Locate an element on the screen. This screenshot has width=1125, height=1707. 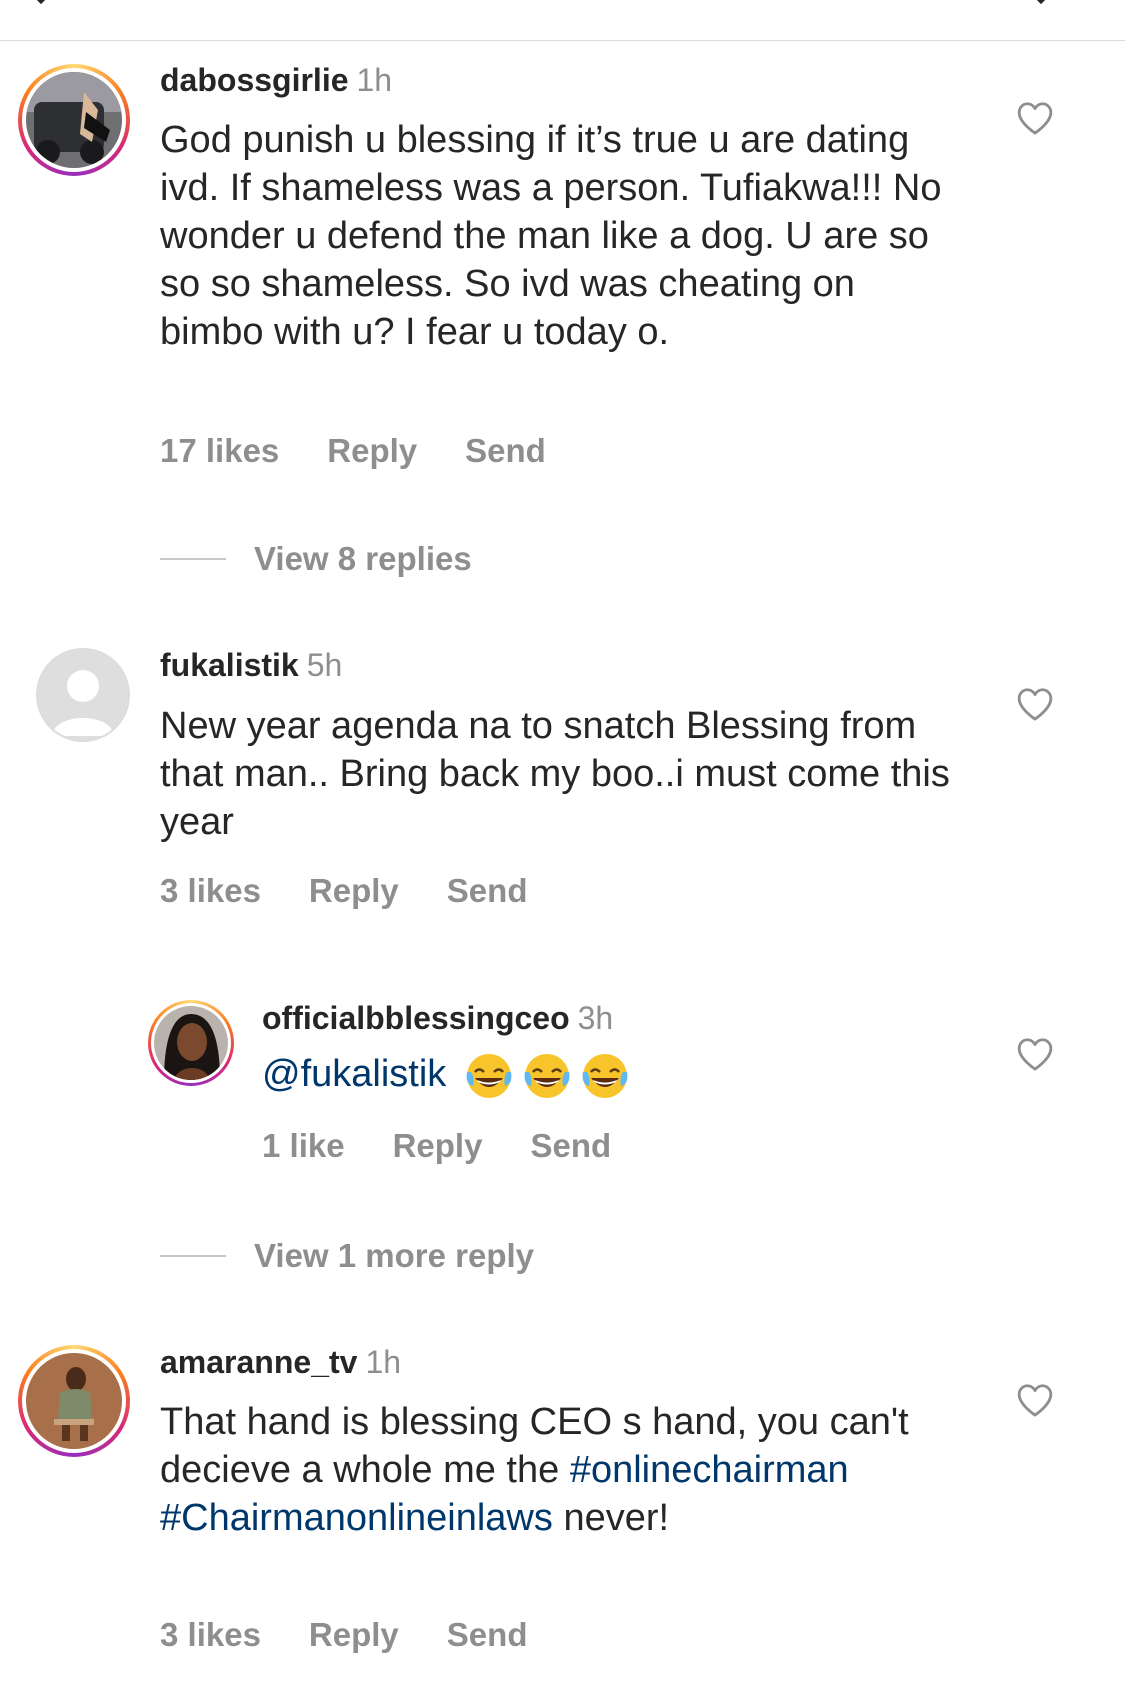
comment-text: @fukalistik is located at coordinates (612, 1076).